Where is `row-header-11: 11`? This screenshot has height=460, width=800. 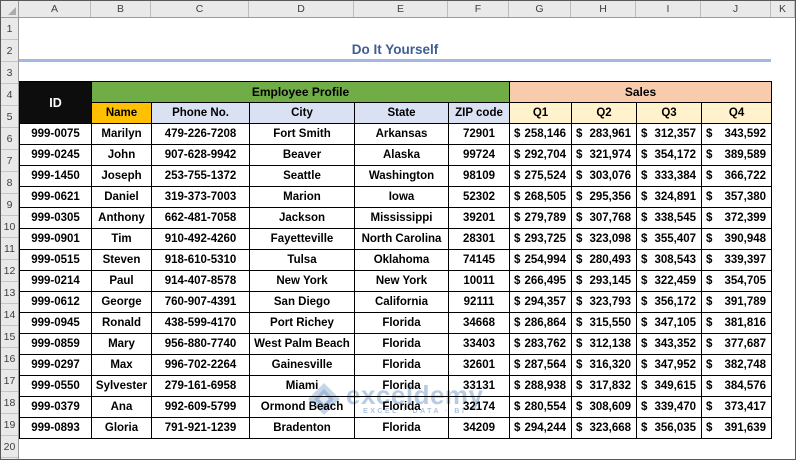
row-header-11: 11 is located at coordinates (9, 249).